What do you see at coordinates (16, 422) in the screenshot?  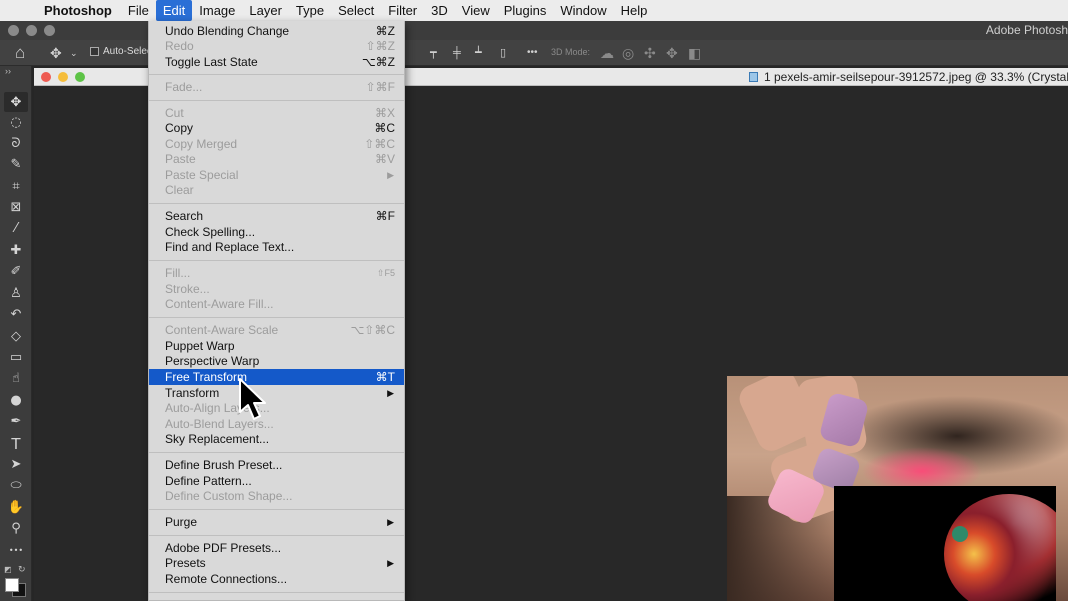 I see `pen-tool-icon: ✒` at bounding box center [16, 422].